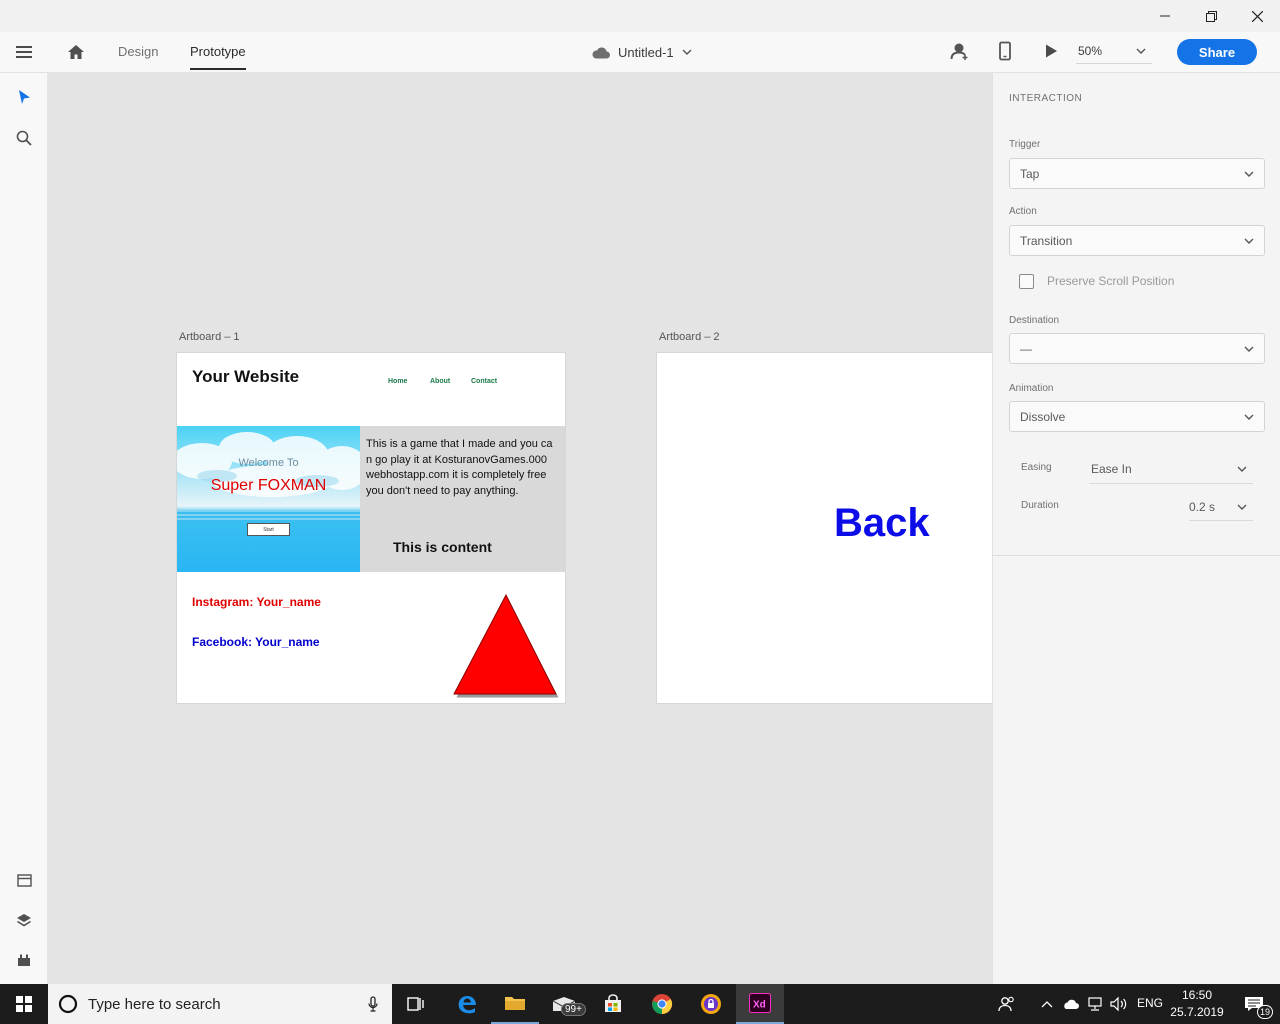 This screenshot has width=1280, height=1024. Describe the element at coordinates (245, 377) in the screenshot. I see `site-title: Your Website` at that location.